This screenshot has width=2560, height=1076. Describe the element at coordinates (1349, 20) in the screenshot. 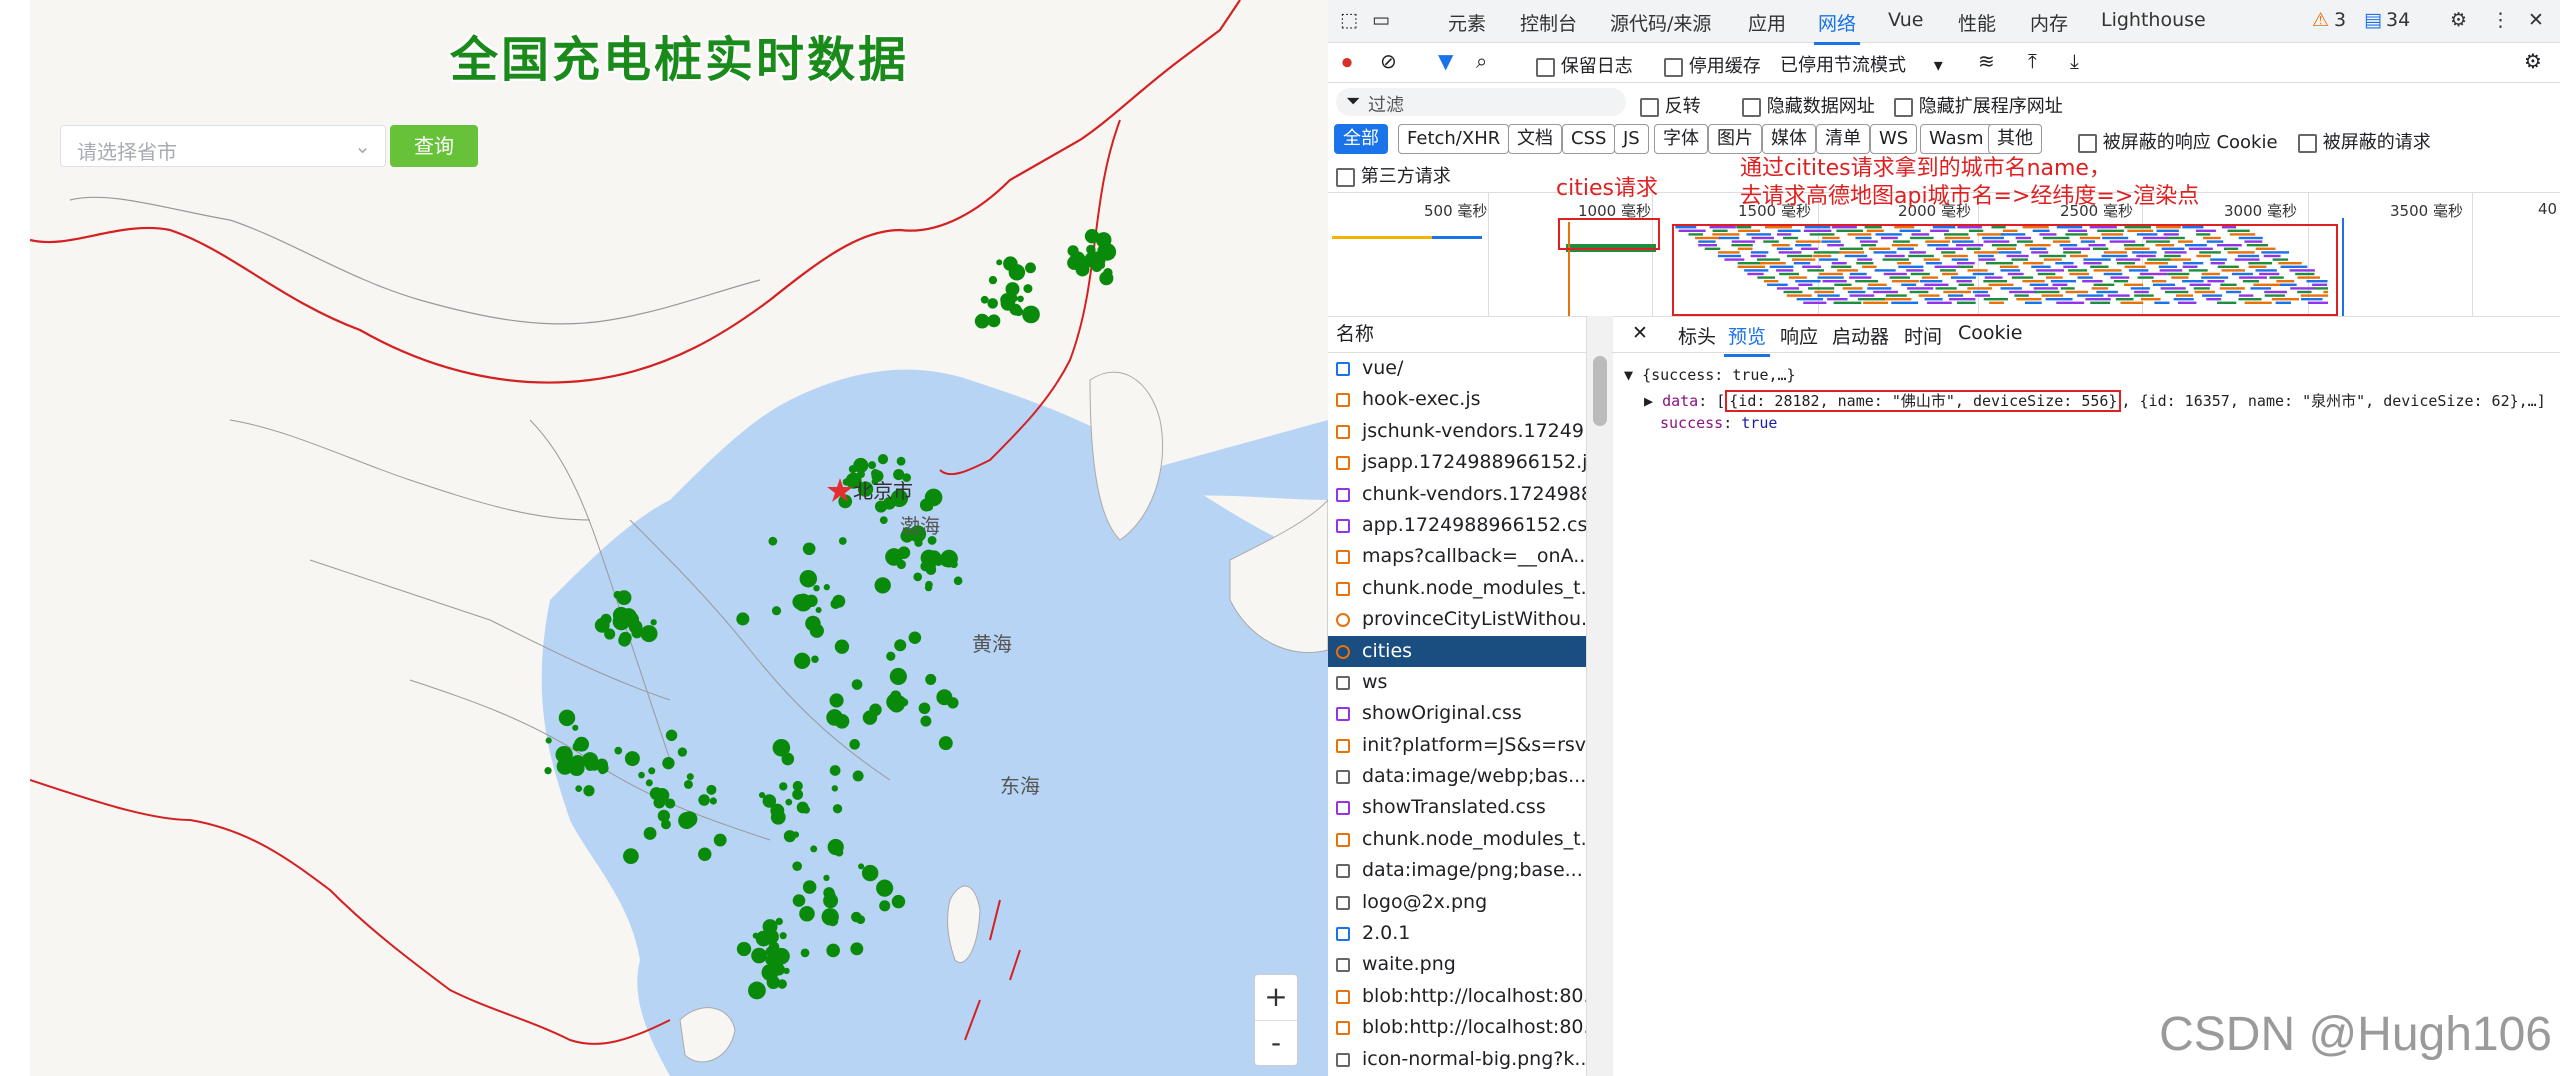

I see `inspect-element-icon: ⬚` at that location.